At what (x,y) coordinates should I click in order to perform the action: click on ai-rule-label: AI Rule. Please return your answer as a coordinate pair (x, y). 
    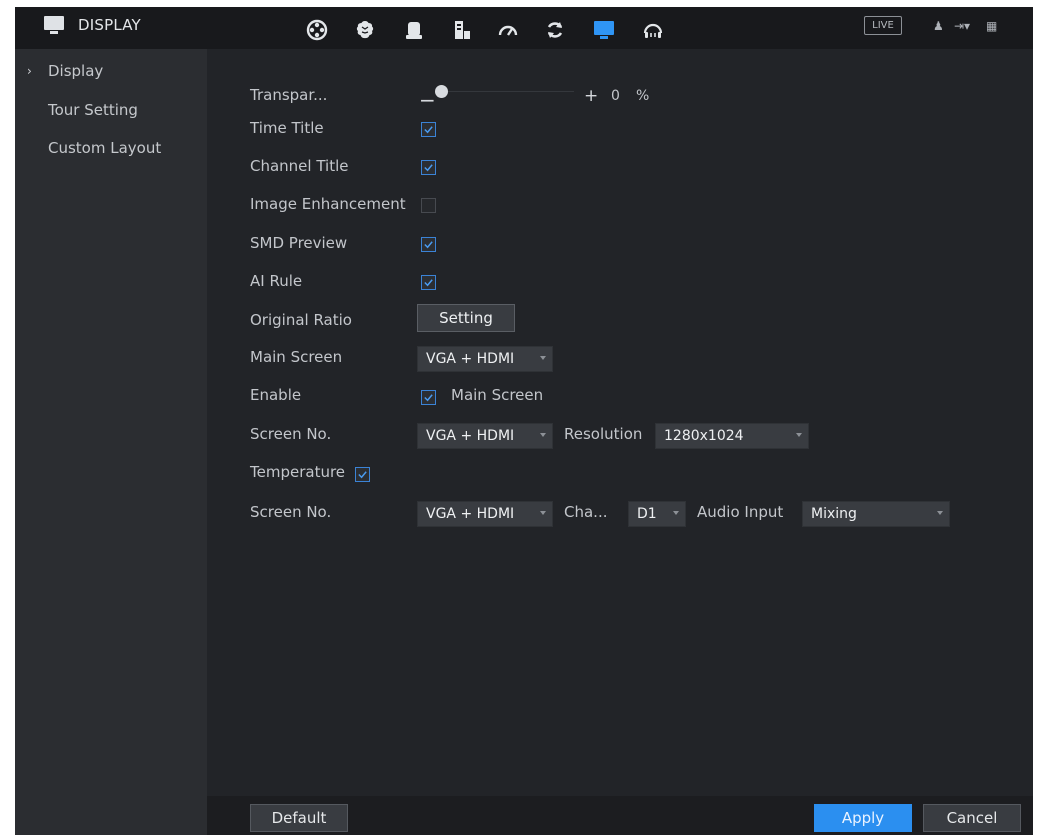
    Looking at the image, I should click on (276, 281).